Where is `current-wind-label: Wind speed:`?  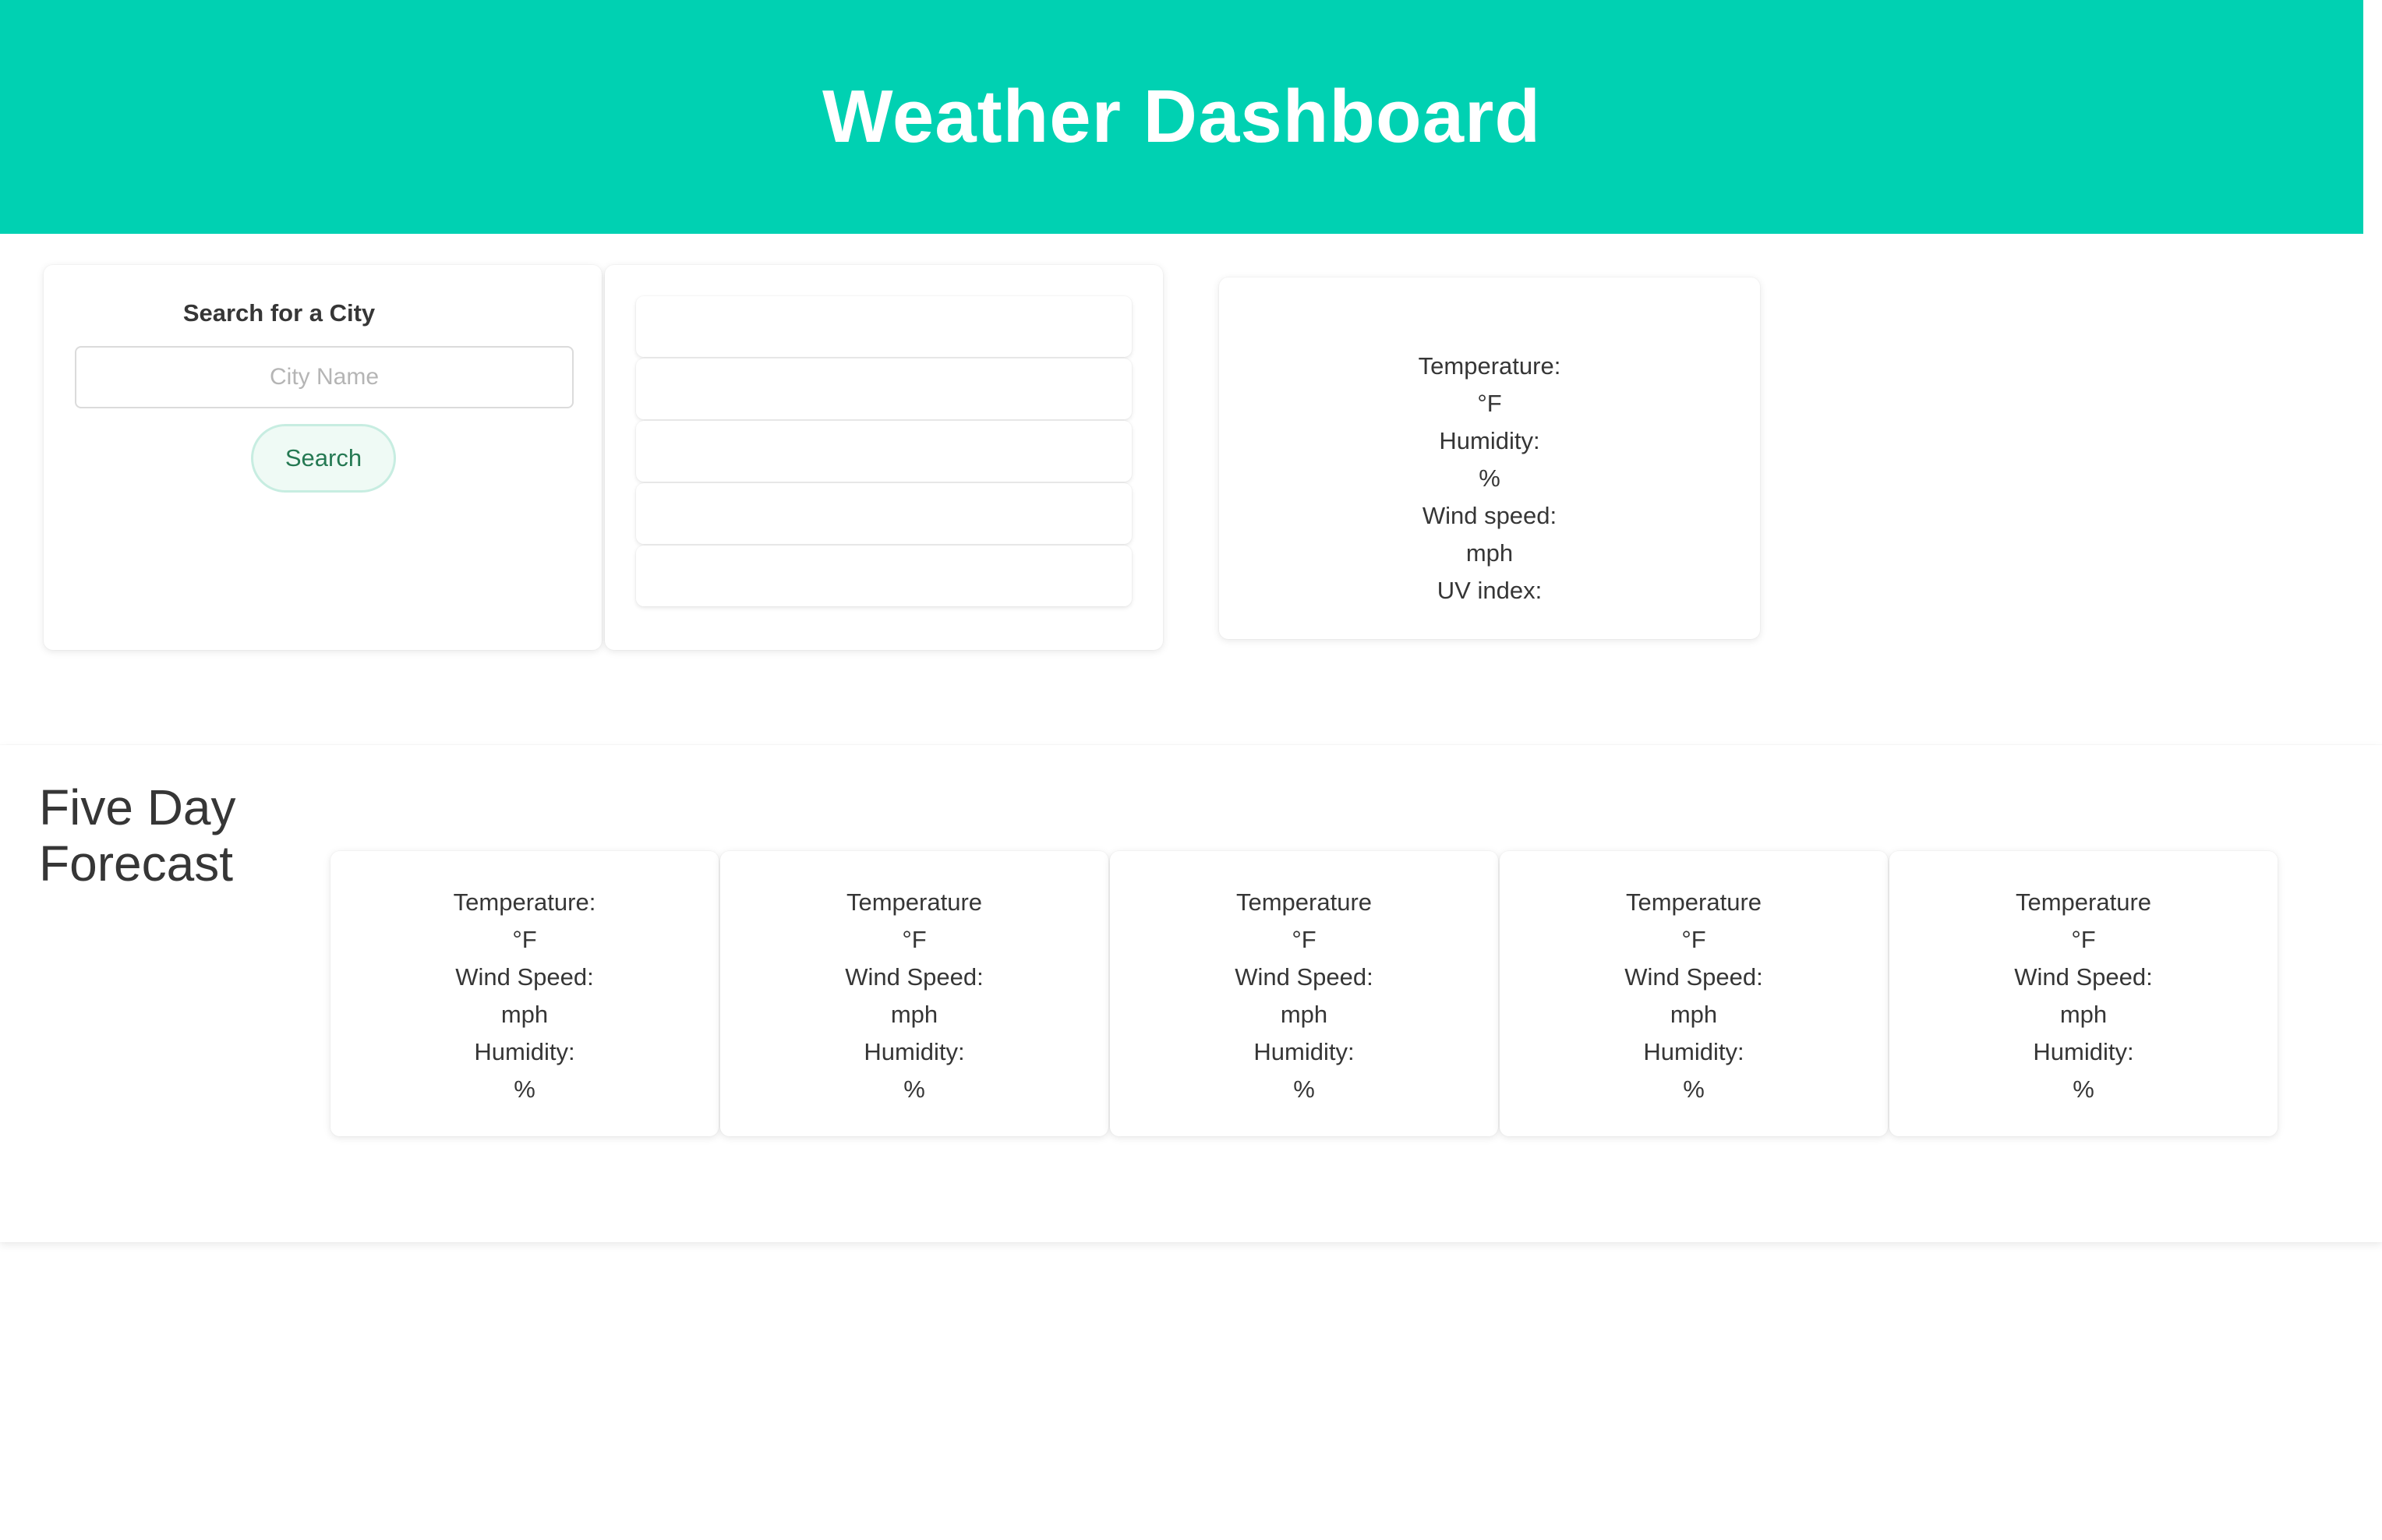 current-wind-label: Wind speed: is located at coordinates (1489, 515).